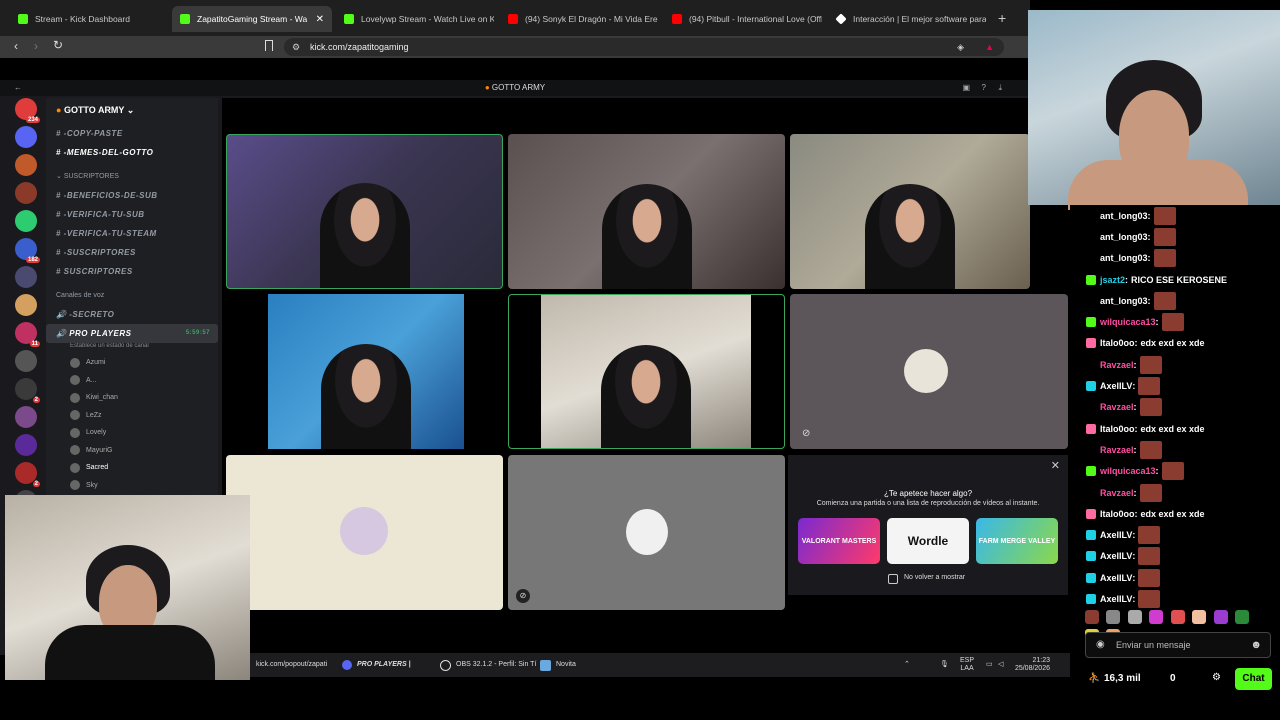  I want to click on channel-beneficios: # -BENEFICIOS-DE-SUB, so click(132, 195).